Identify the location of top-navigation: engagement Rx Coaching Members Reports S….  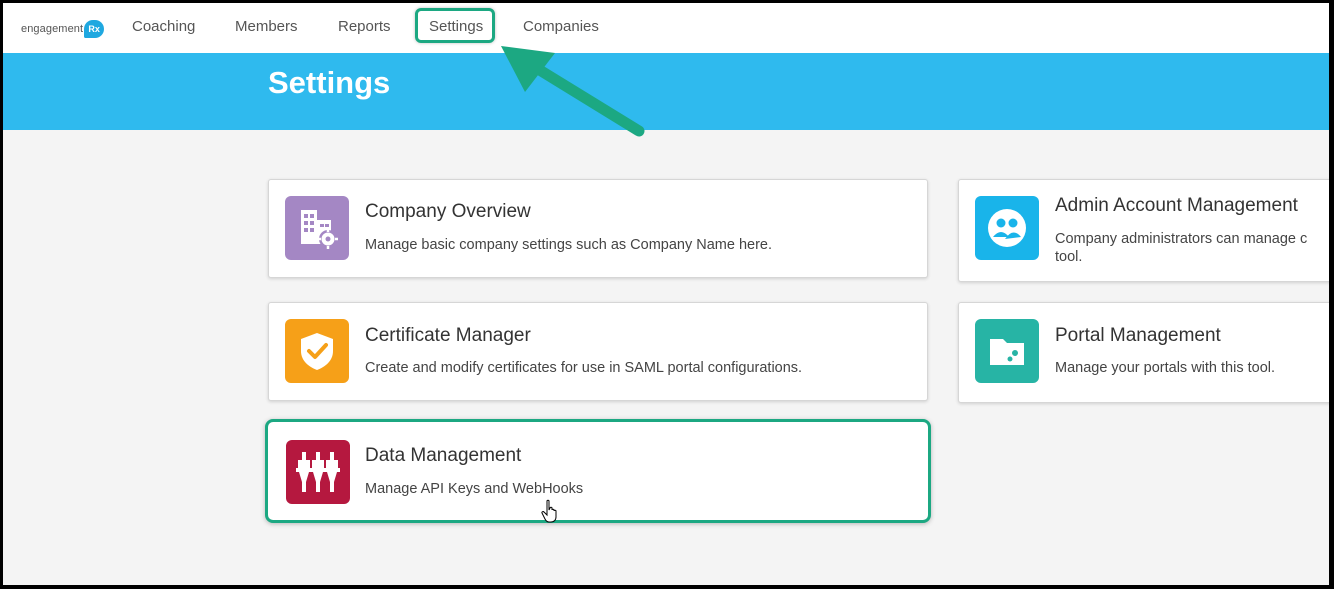
(666, 28).